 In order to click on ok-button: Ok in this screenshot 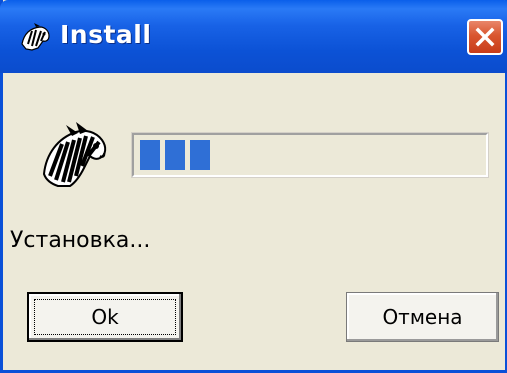, I will do `click(105, 317)`.